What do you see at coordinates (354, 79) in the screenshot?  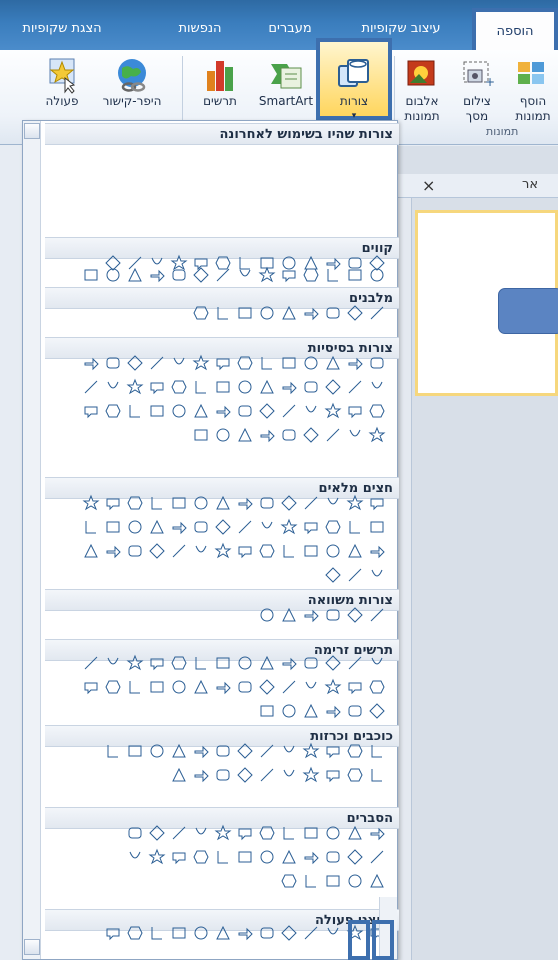 I see `shapes-button: צורות ▾` at bounding box center [354, 79].